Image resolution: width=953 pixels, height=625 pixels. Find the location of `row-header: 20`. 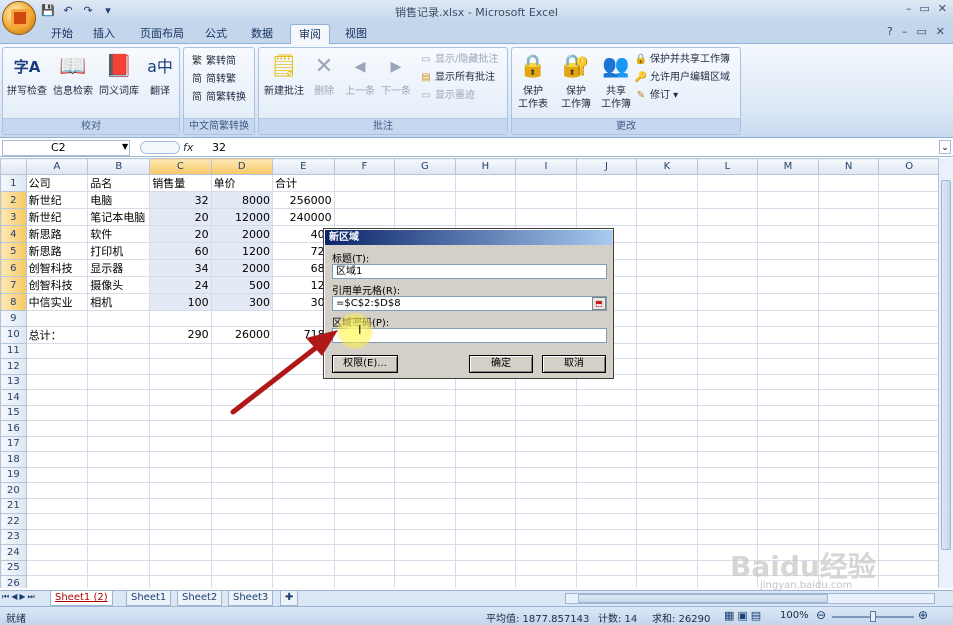

row-header: 20 is located at coordinates (13, 490).